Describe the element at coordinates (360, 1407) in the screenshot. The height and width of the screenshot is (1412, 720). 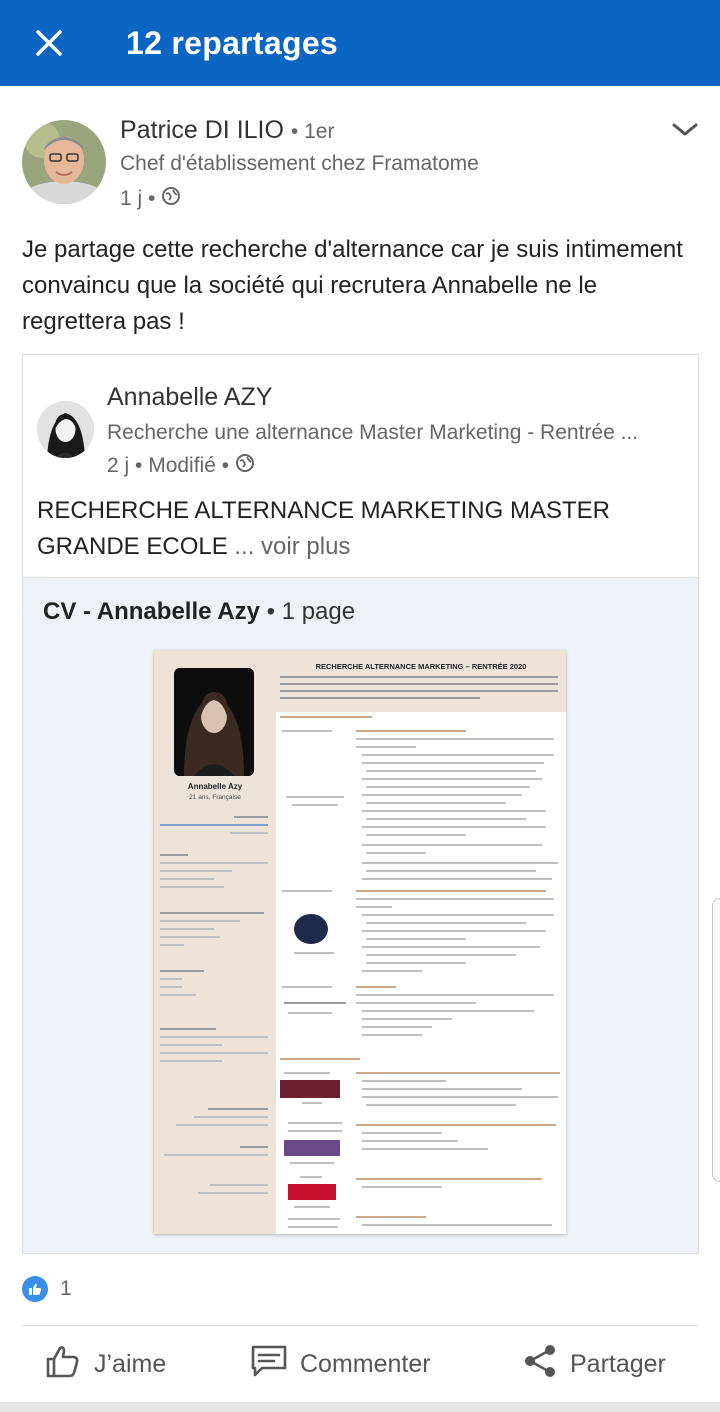
I see `bottom-edge` at that location.